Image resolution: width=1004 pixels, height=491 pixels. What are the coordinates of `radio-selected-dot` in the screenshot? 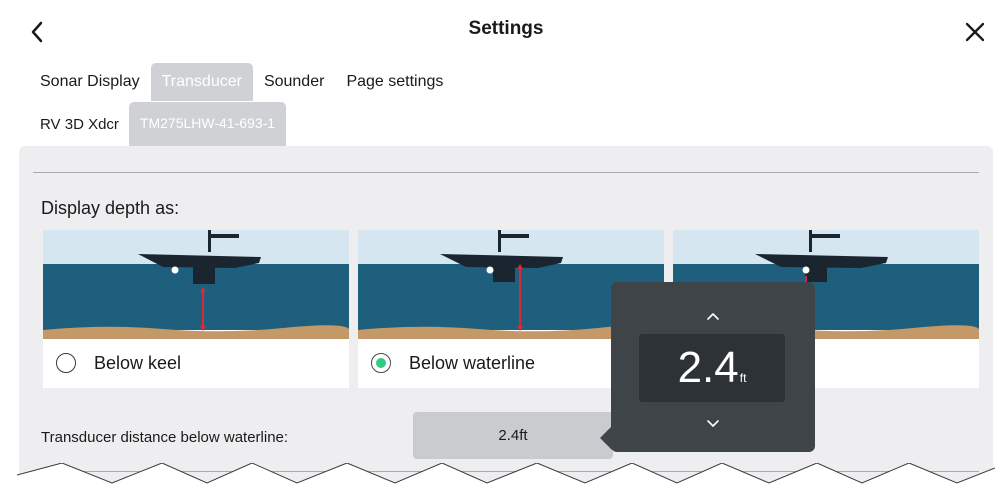 It's located at (381, 363).